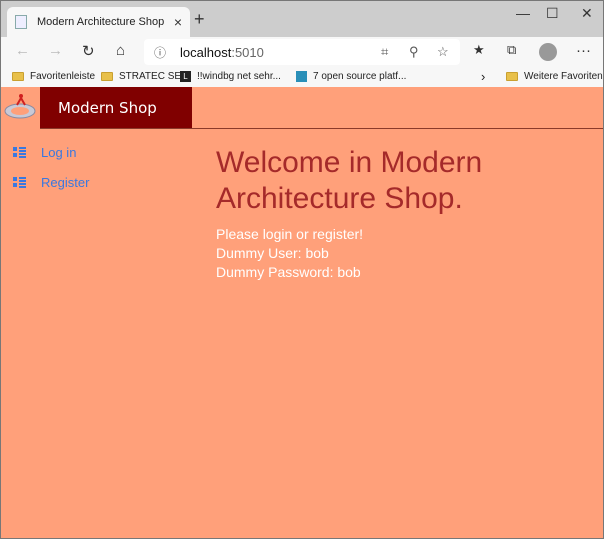 This screenshot has width=604, height=539. What do you see at coordinates (552, 13) in the screenshot?
I see `maximize-button: ☐` at bounding box center [552, 13].